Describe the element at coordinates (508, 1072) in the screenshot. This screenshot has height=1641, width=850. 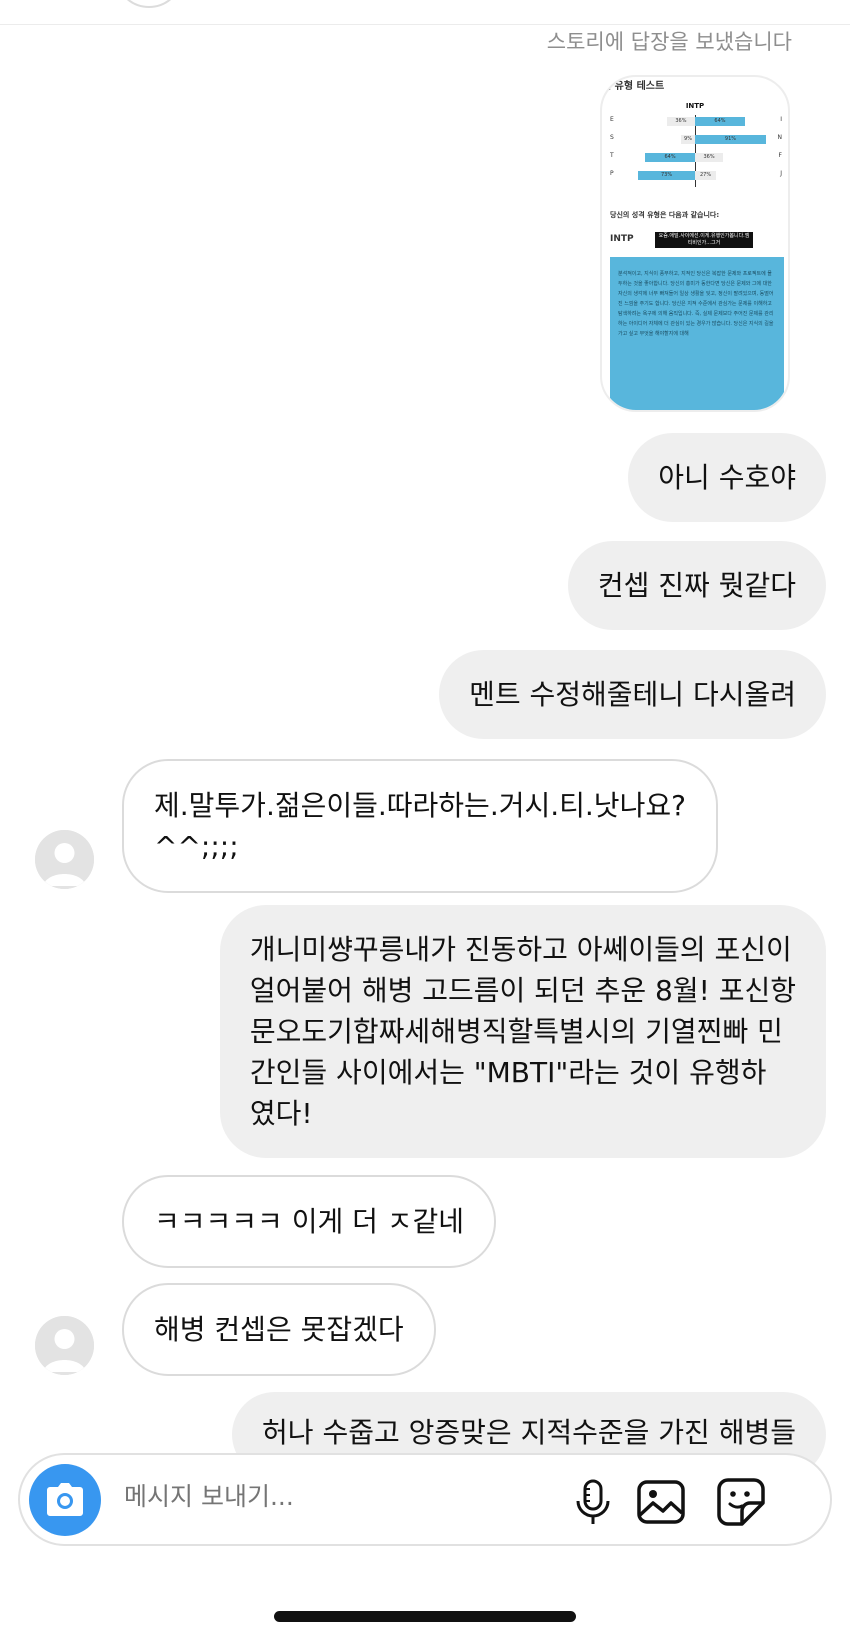
I see `message-text: 간인들 사이에서는 "MBTI"라는 것이 유행하` at that location.